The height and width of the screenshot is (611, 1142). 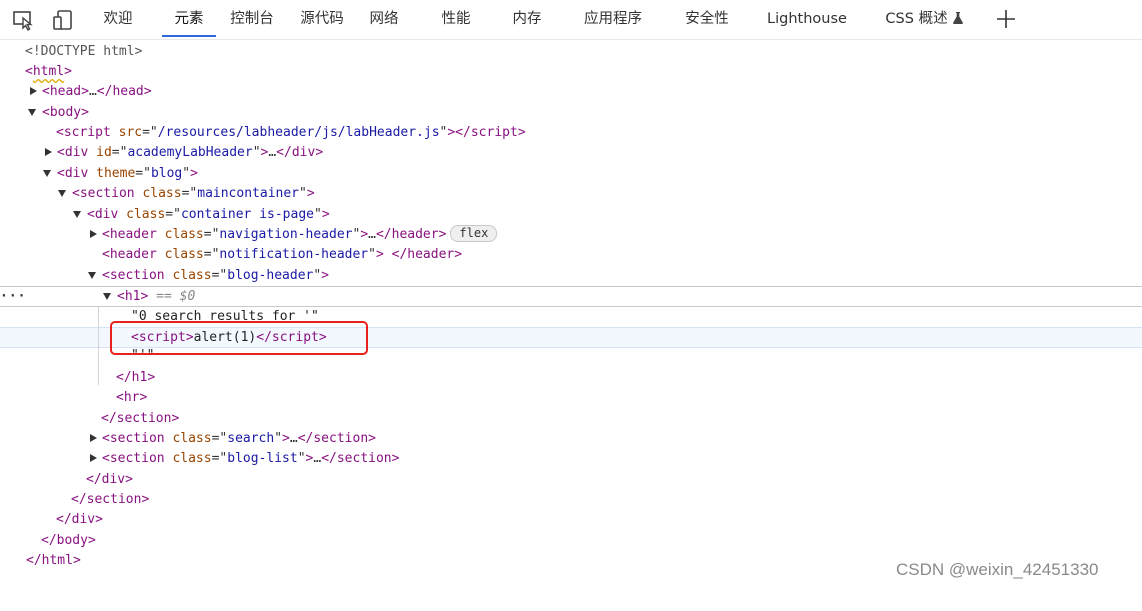 I want to click on tag-name: /html, so click(x=53, y=560).